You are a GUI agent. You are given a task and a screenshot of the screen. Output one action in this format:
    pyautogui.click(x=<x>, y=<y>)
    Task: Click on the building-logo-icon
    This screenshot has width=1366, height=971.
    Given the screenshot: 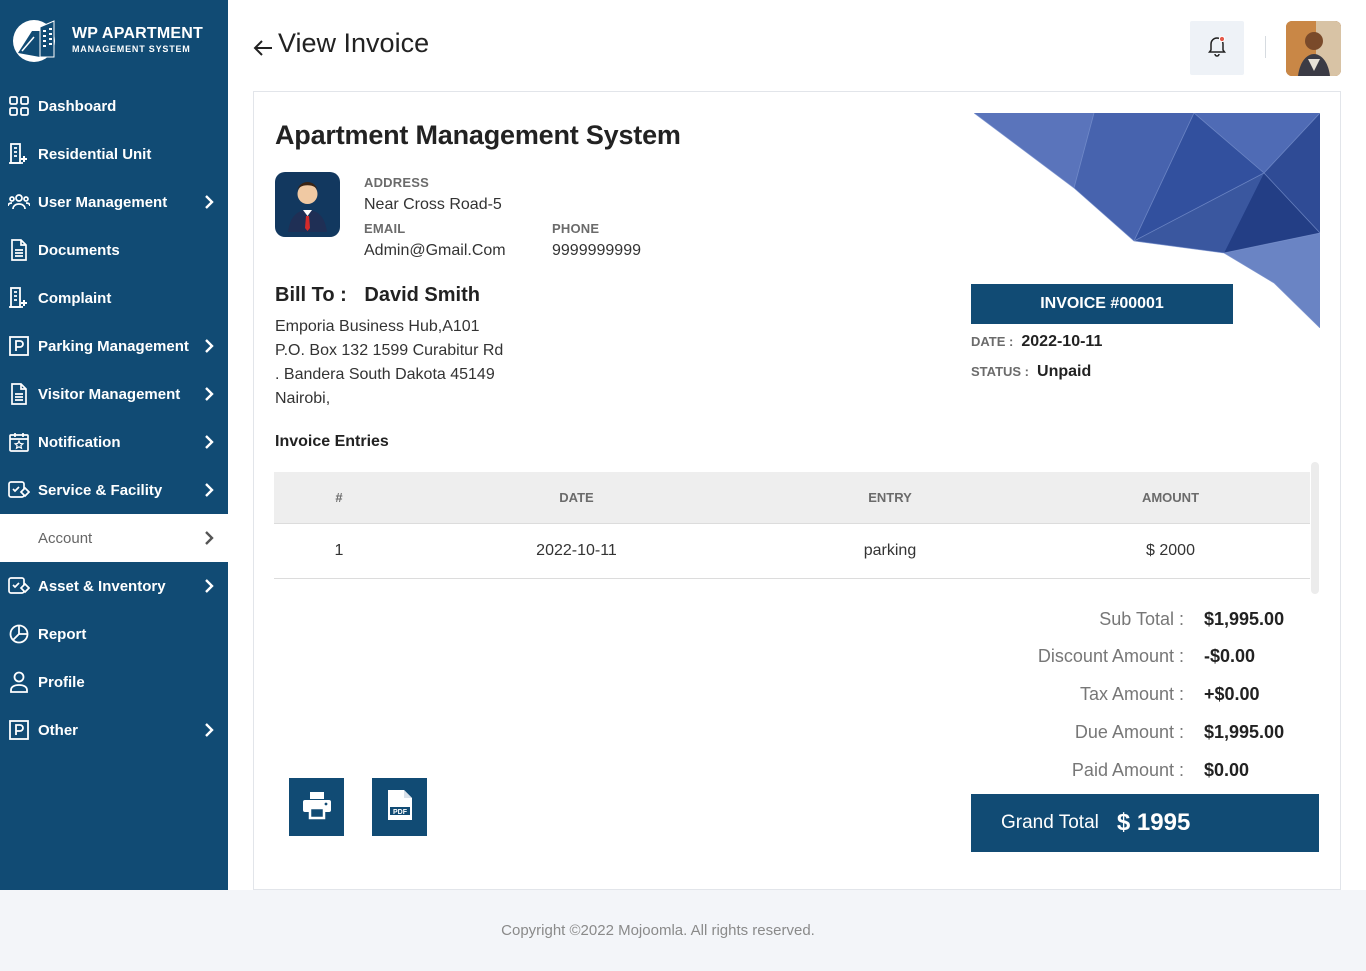 What is the action you would take?
    pyautogui.click(x=38, y=40)
    